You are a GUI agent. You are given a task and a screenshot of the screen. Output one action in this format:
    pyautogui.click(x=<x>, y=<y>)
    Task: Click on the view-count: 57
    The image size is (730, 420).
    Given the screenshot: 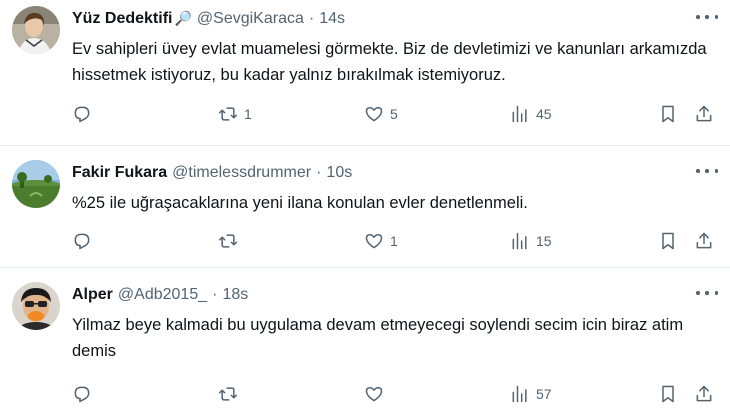 What is the action you would take?
    pyautogui.click(x=544, y=394)
    